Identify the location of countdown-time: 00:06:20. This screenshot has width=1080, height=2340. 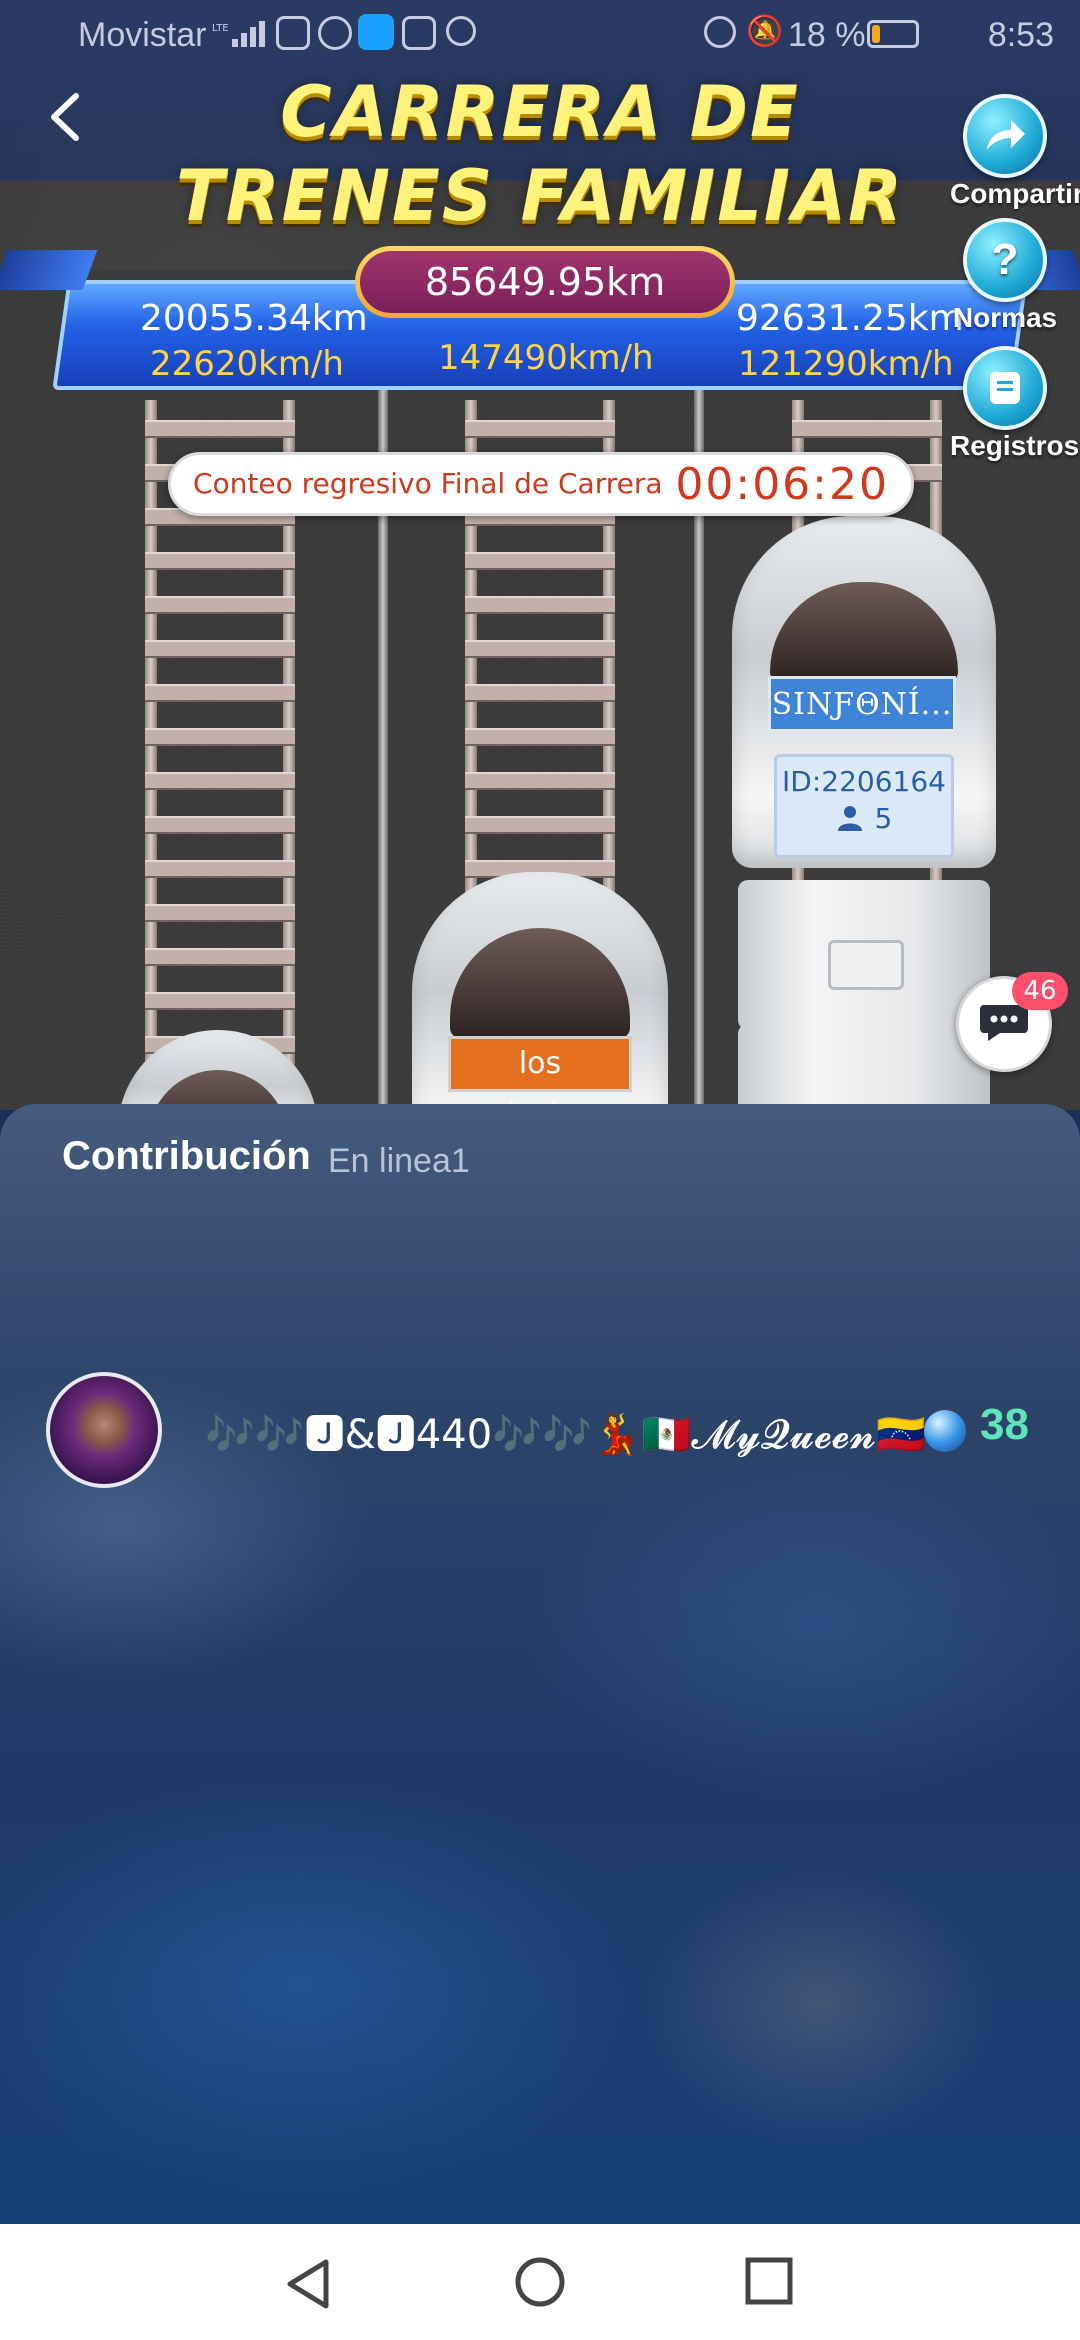
(782, 484).